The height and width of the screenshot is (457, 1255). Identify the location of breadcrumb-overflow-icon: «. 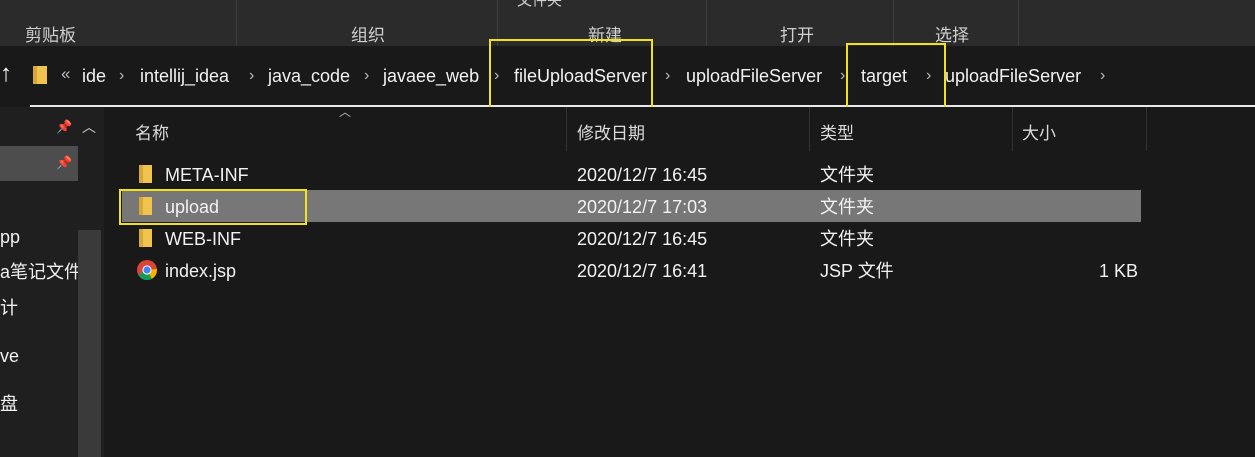
(65, 74).